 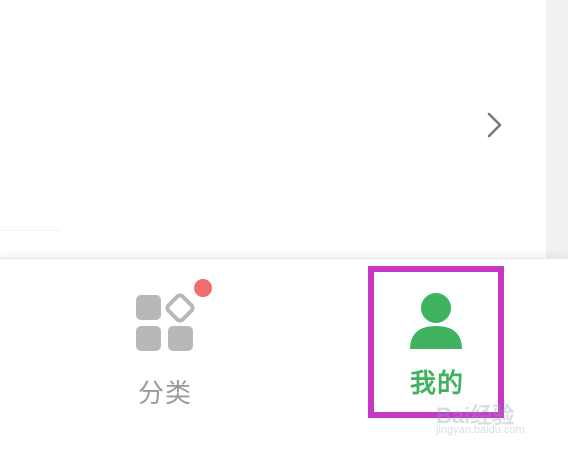 What do you see at coordinates (203, 288) in the screenshot?
I see `notification-badge` at bounding box center [203, 288].